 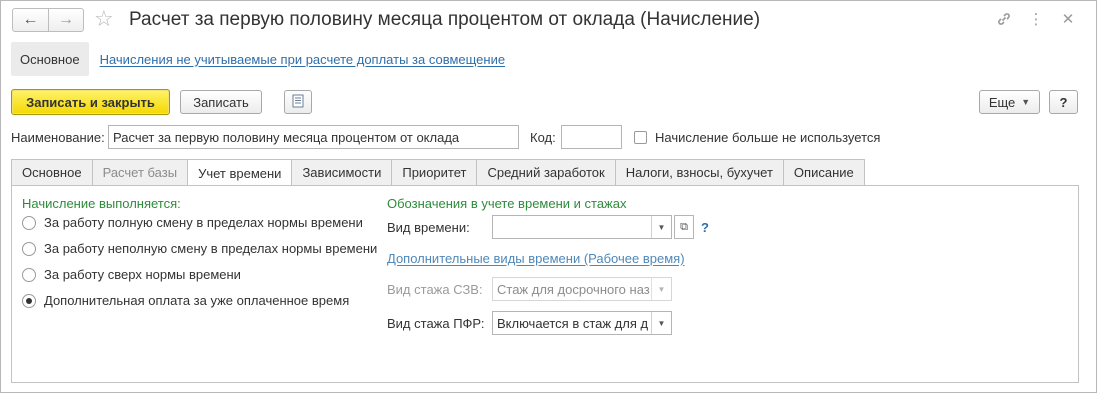 I want to click on caret-down-icon: ▼, so click(x=1026, y=102).